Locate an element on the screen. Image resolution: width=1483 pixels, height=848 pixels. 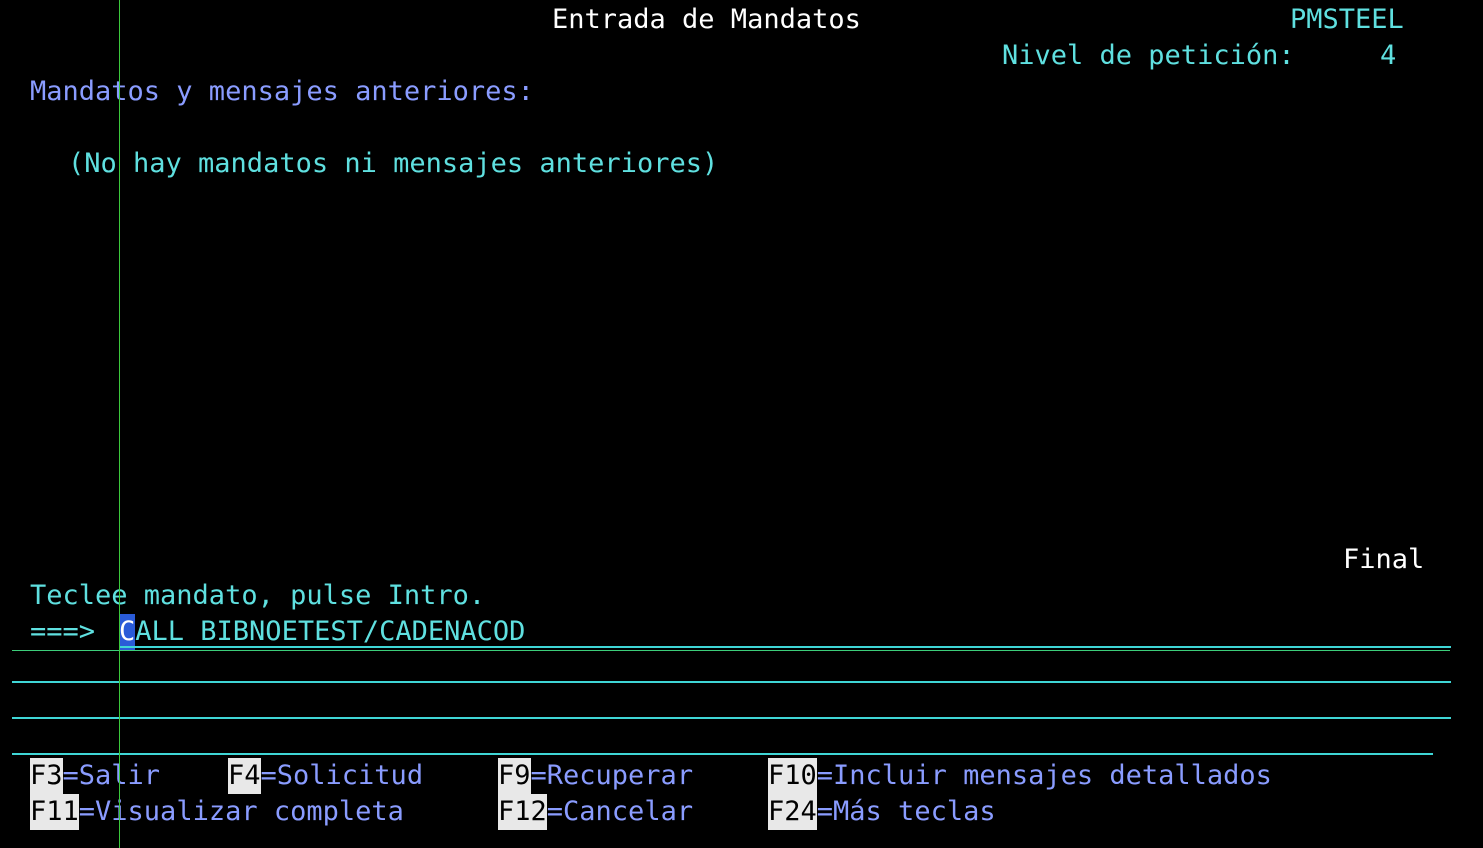
fkey-f24: F24=Más teclas is located at coordinates (882, 812).